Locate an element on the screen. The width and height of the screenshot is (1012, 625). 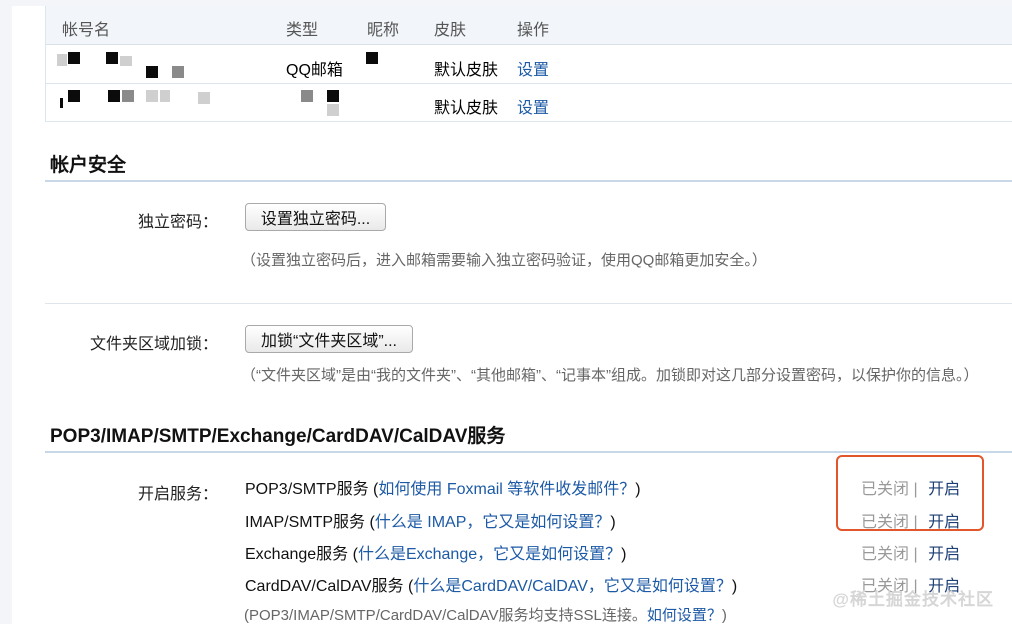
password-label: 独立密码： is located at coordinates (177, 222).